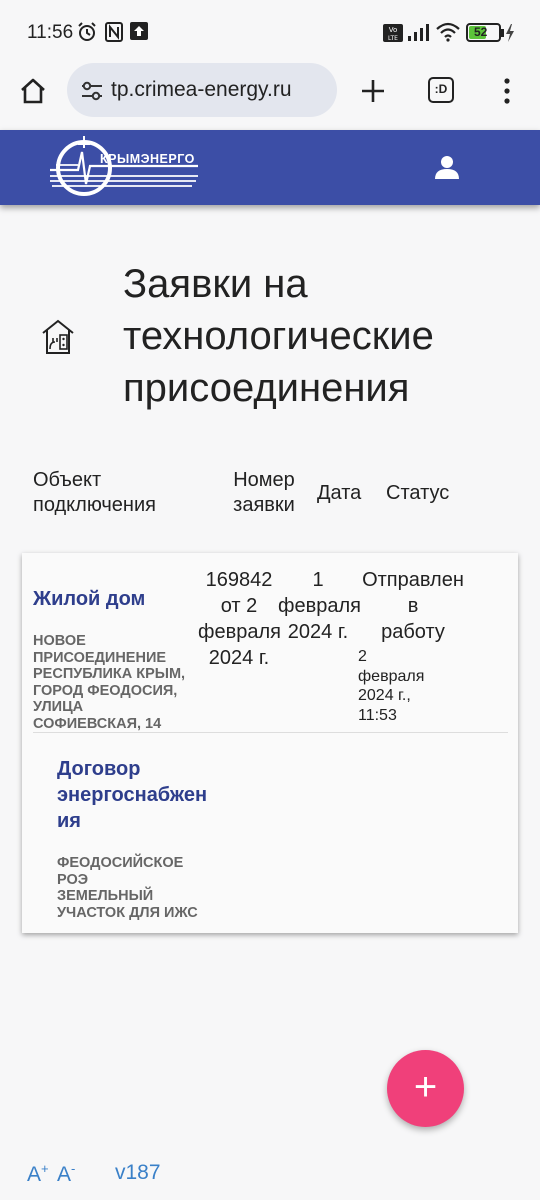 The width and height of the screenshot is (540, 1200). Describe the element at coordinates (264, 493) in the screenshot. I see `column-header-number: Номер заявки` at that location.